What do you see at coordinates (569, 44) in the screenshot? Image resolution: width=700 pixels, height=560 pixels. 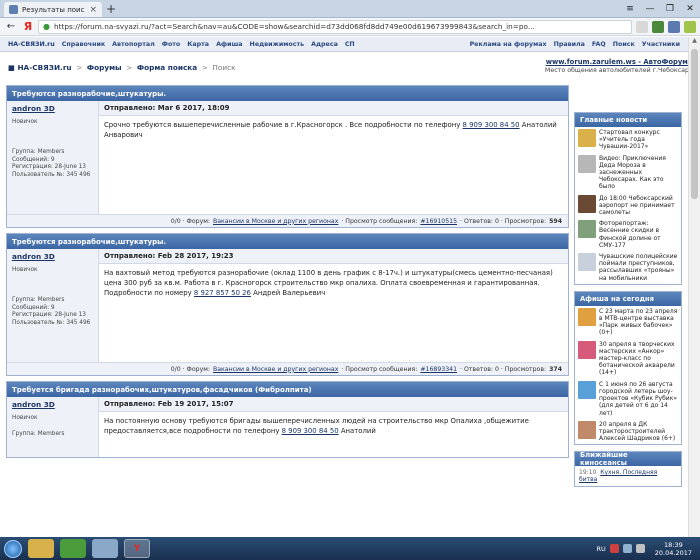 I see `nav-link-rules: Правила` at bounding box center [569, 44].